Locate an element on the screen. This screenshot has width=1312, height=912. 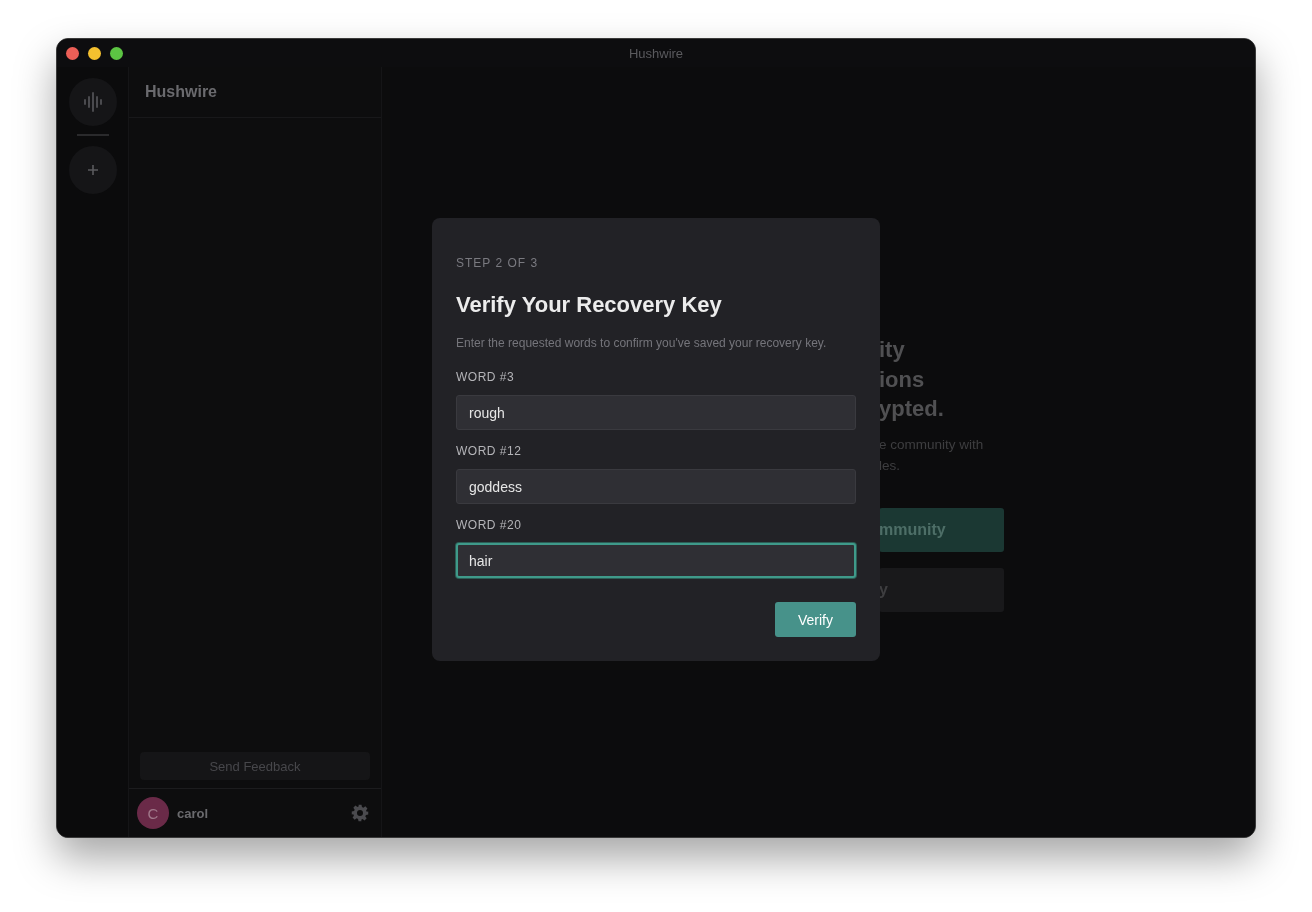
dialog-title: Verify Your Recovery Key is located at coordinates (589, 305).